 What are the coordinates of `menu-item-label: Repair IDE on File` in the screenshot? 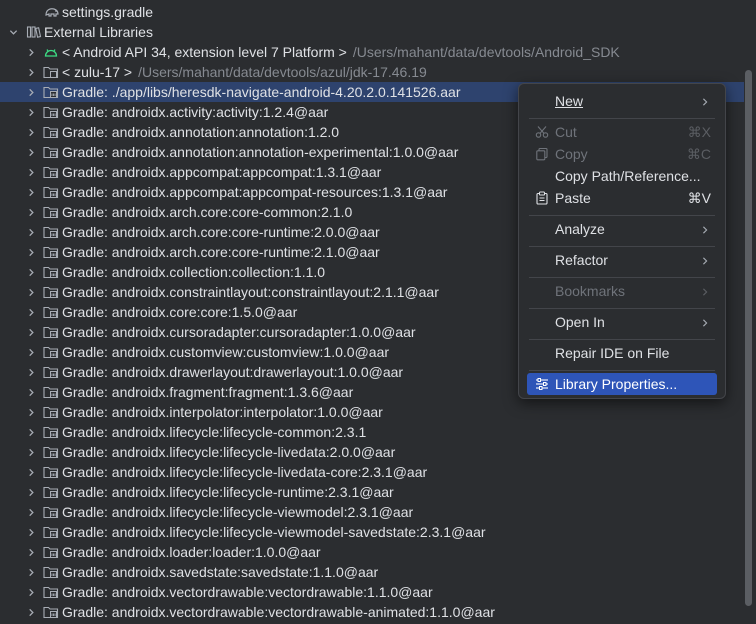 It's located at (612, 353).